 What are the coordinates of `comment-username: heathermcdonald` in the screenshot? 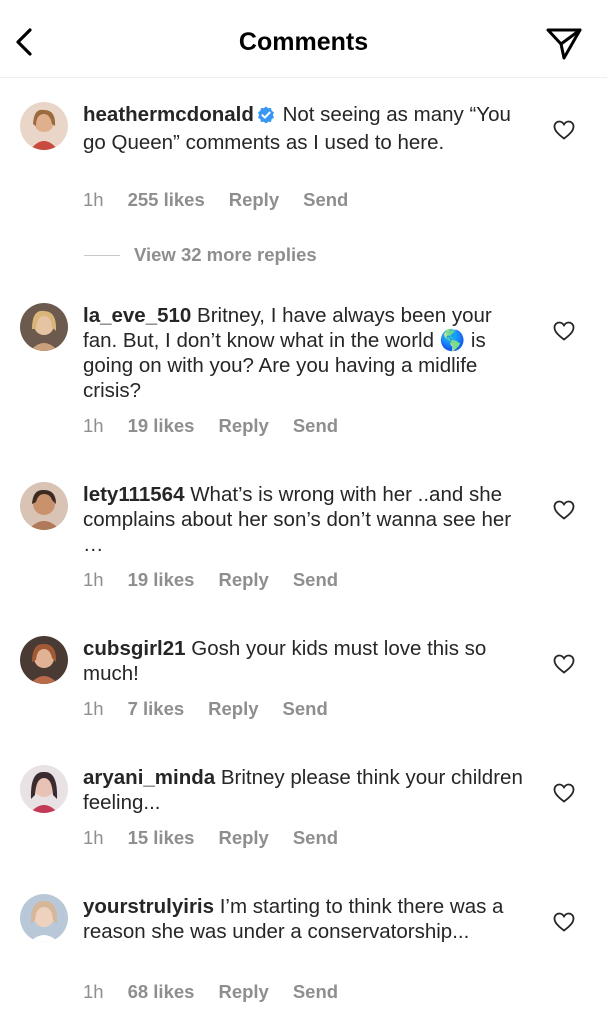 It's located at (168, 114).